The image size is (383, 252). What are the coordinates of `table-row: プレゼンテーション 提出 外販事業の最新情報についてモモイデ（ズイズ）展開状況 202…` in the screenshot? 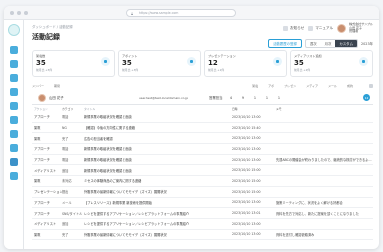 It's located at (202, 192).